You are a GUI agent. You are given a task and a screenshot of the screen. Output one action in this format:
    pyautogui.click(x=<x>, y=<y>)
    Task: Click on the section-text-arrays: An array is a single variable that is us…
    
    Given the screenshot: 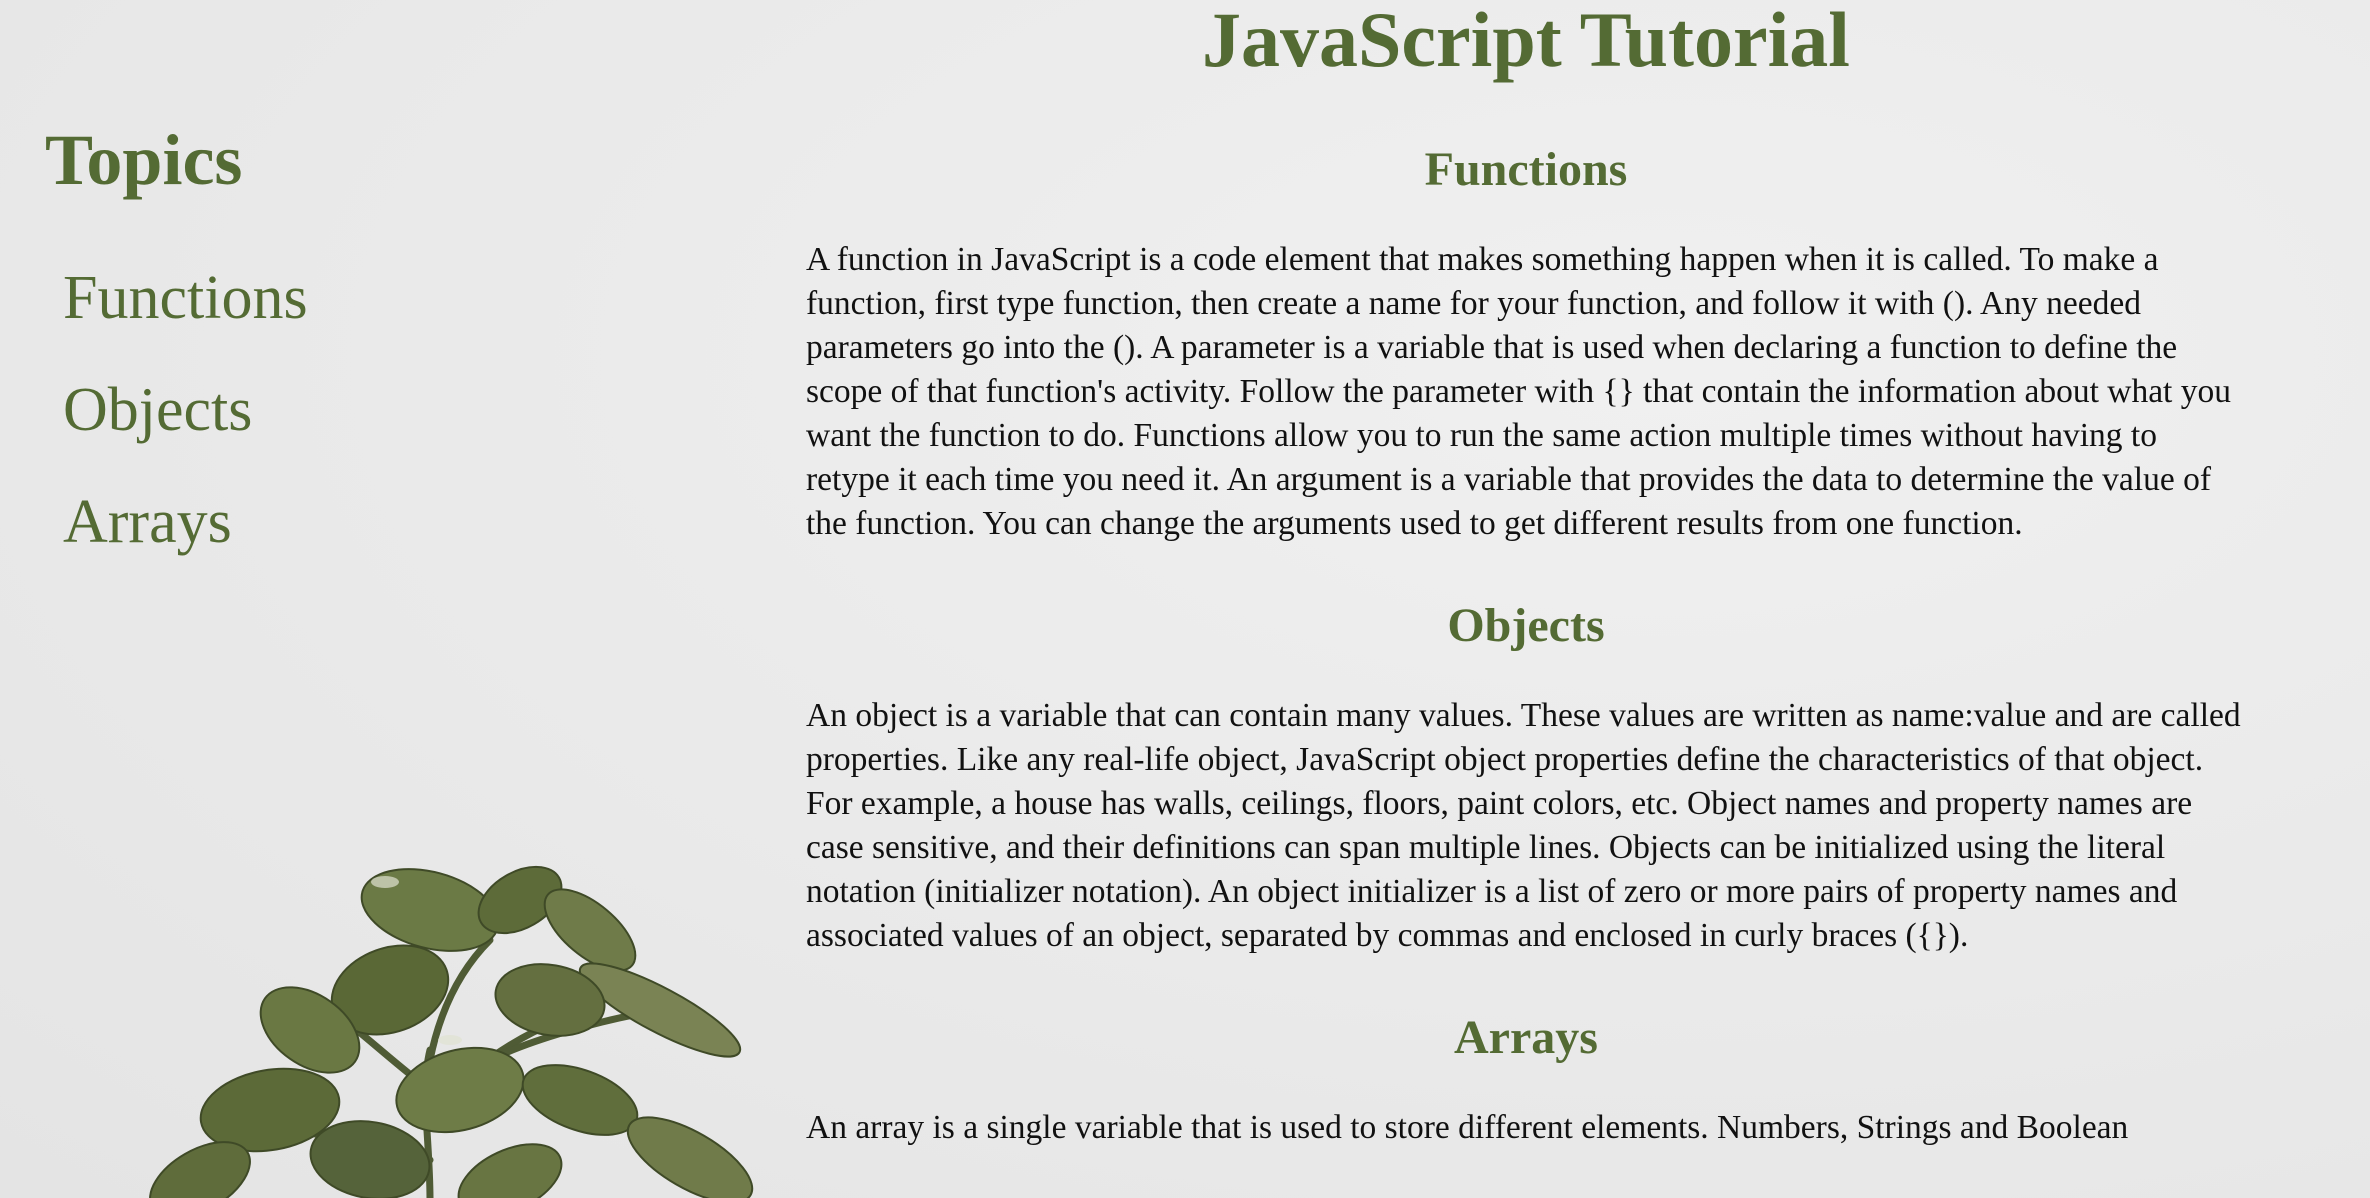 What is the action you would take?
    pyautogui.click(x=1467, y=1127)
    